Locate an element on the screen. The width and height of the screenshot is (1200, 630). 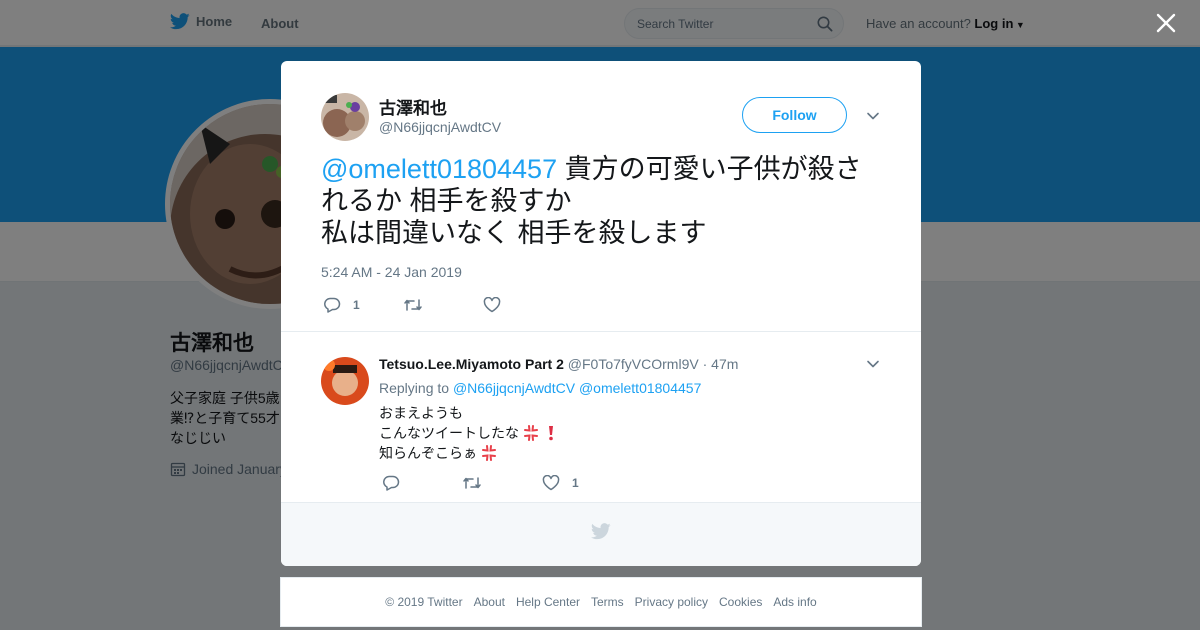
like-action: 1 is located at coordinates (560, 483).